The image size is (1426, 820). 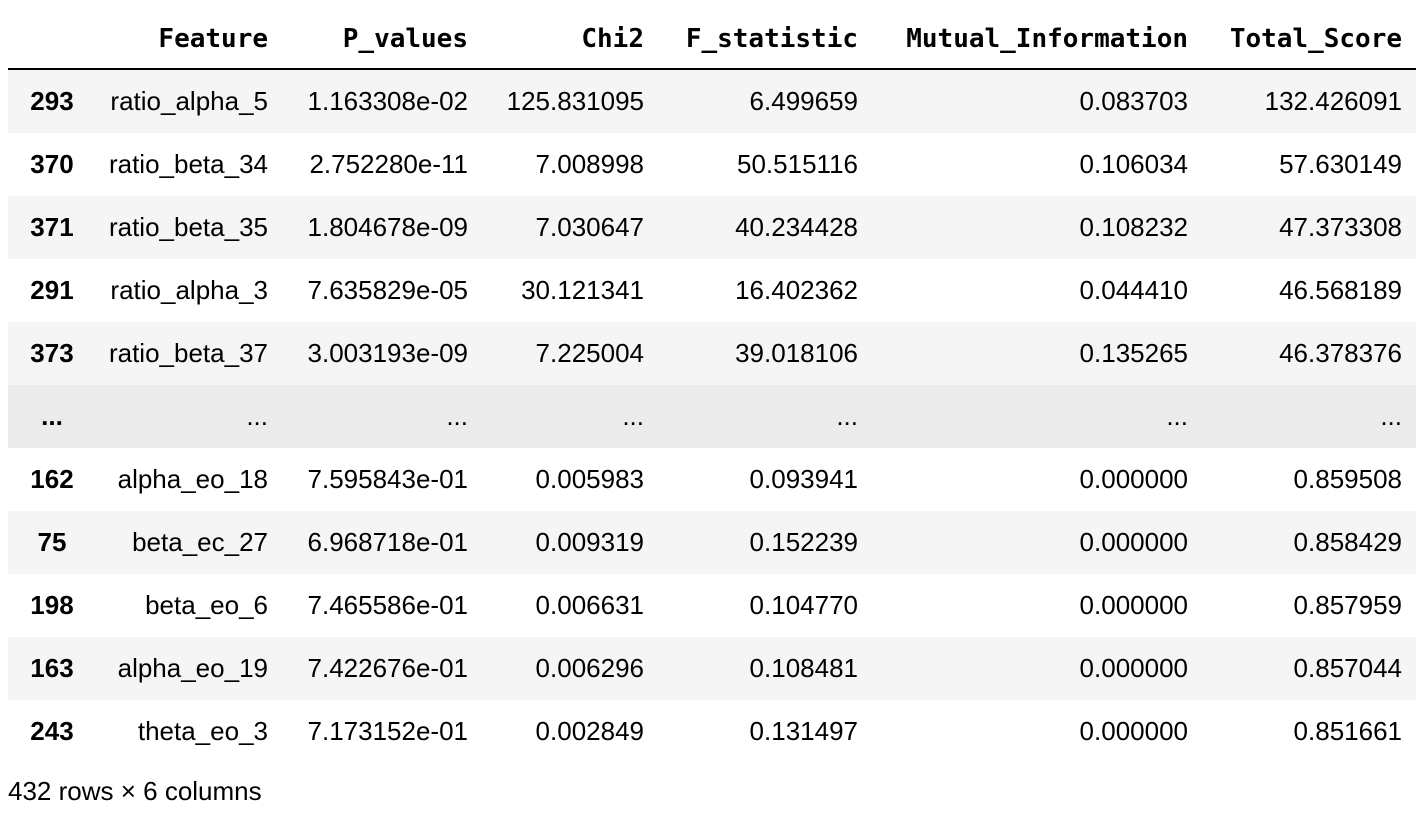 I want to click on cell-chi2: 7.030647, so click(x=589, y=227).